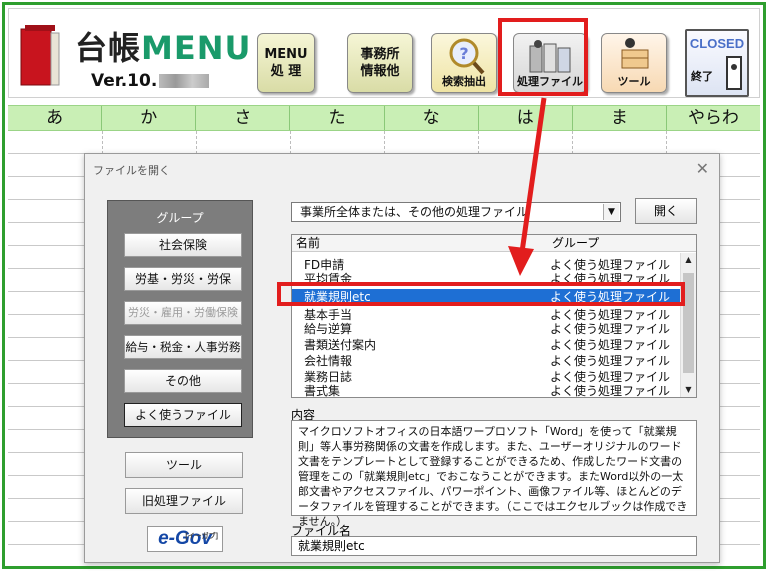  Describe the element at coordinates (286, 54) in the screenshot. I see `menu-label-line1: MENU` at that location.